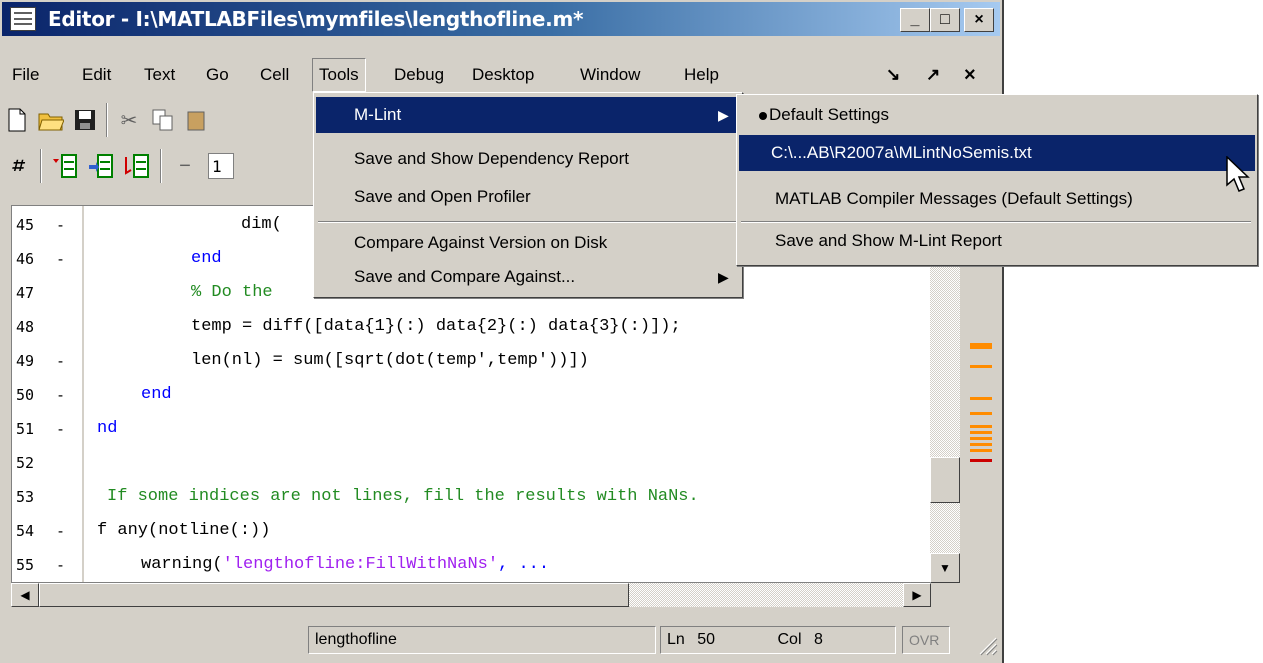  Describe the element at coordinates (185, 166) in the screenshot. I see `decrement-icon: −` at that location.